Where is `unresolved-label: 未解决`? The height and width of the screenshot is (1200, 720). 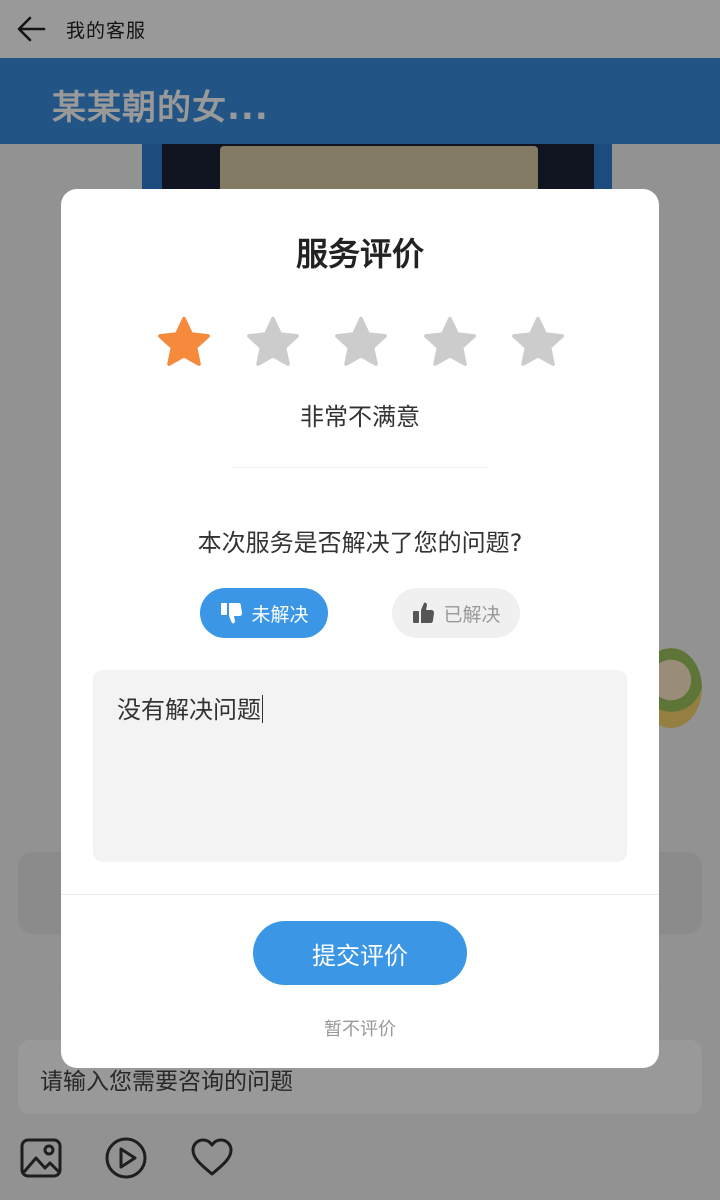
unresolved-label: 未解决 is located at coordinates (280, 614).